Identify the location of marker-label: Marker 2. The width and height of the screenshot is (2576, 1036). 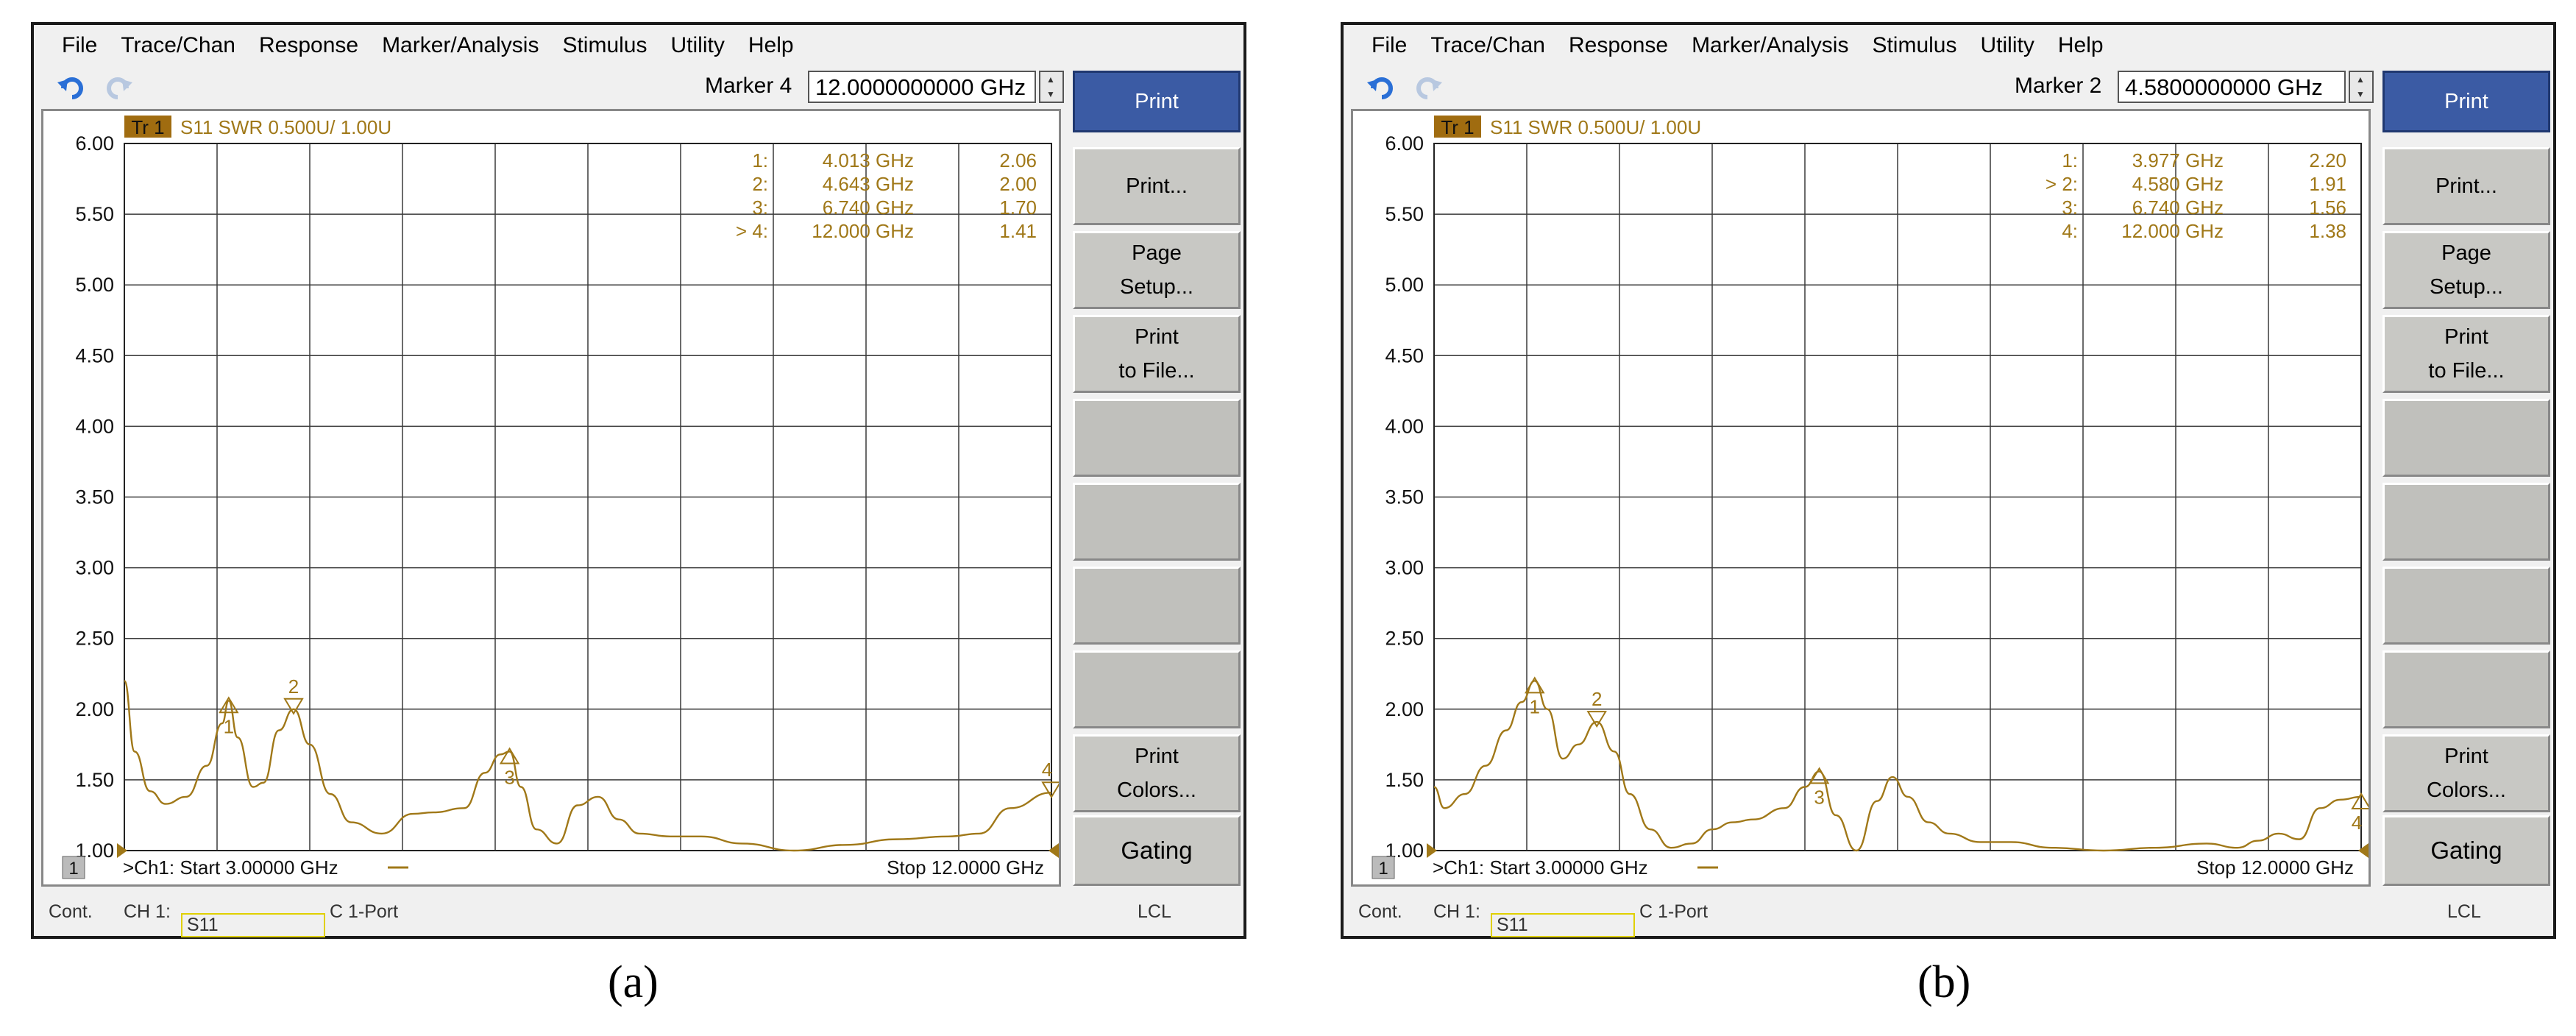
(2058, 86).